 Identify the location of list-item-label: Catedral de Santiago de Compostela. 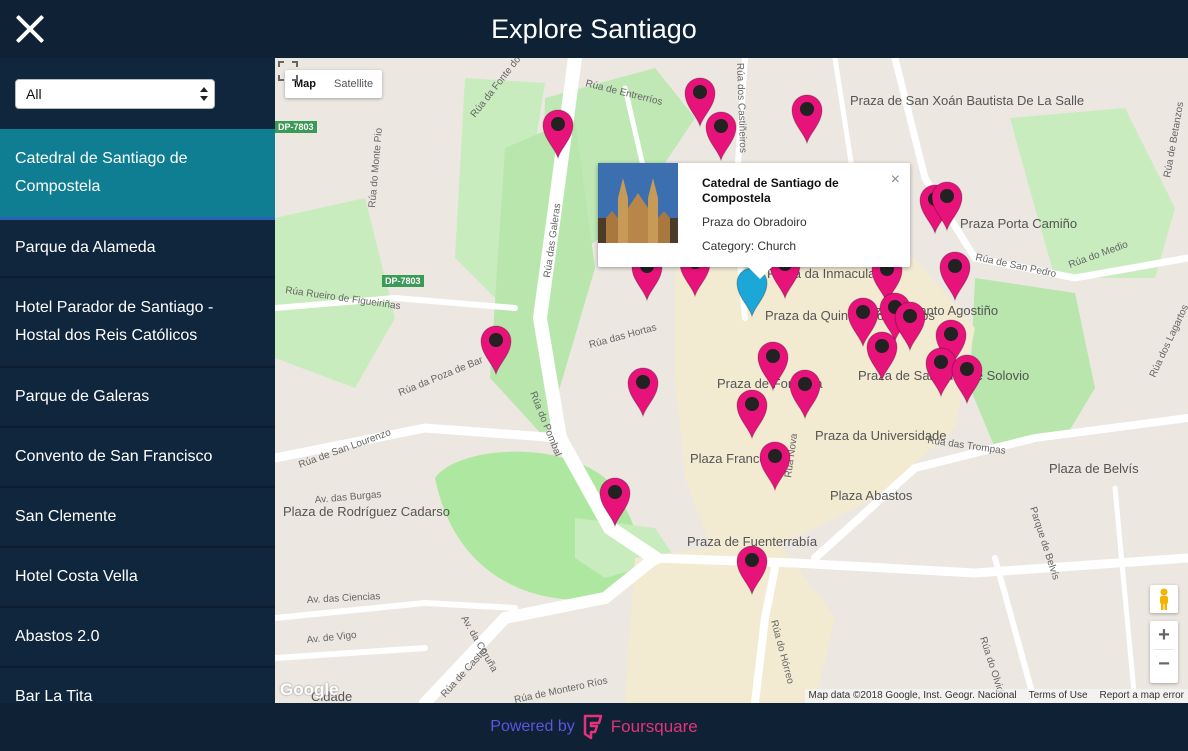
(101, 172).